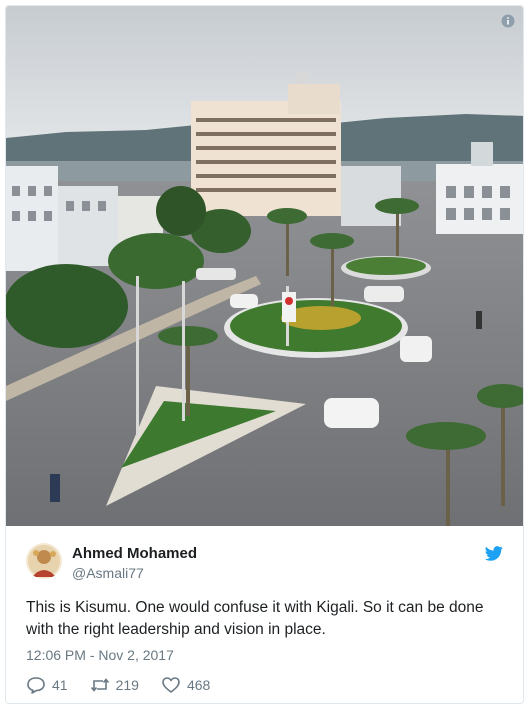 The width and height of the screenshot is (529, 709). Describe the element at coordinates (508, 21) in the screenshot. I see `info-icon` at that location.